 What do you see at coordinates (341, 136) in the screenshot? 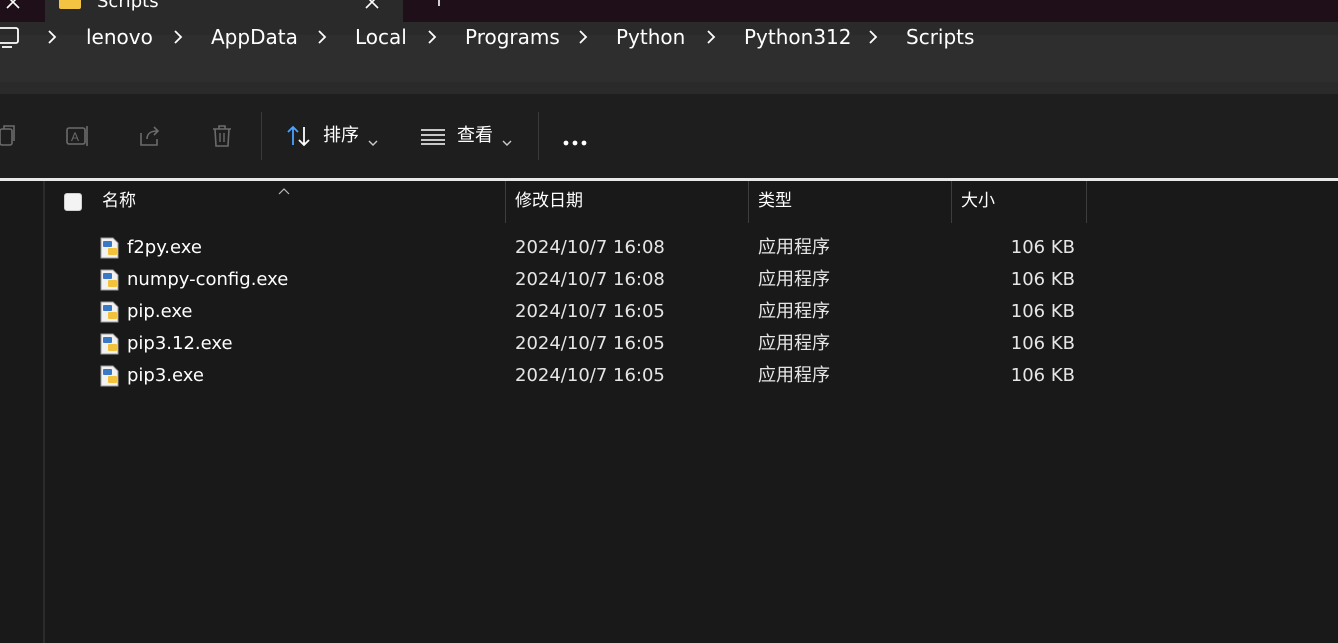
I see `sort-button: 排序` at bounding box center [341, 136].